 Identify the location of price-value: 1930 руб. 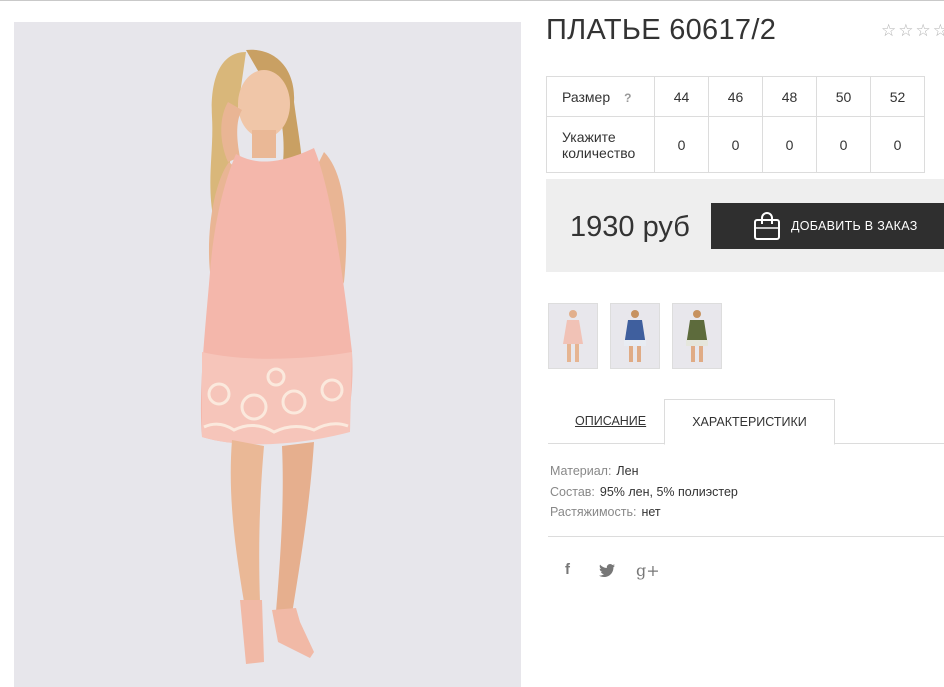
(630, 227).